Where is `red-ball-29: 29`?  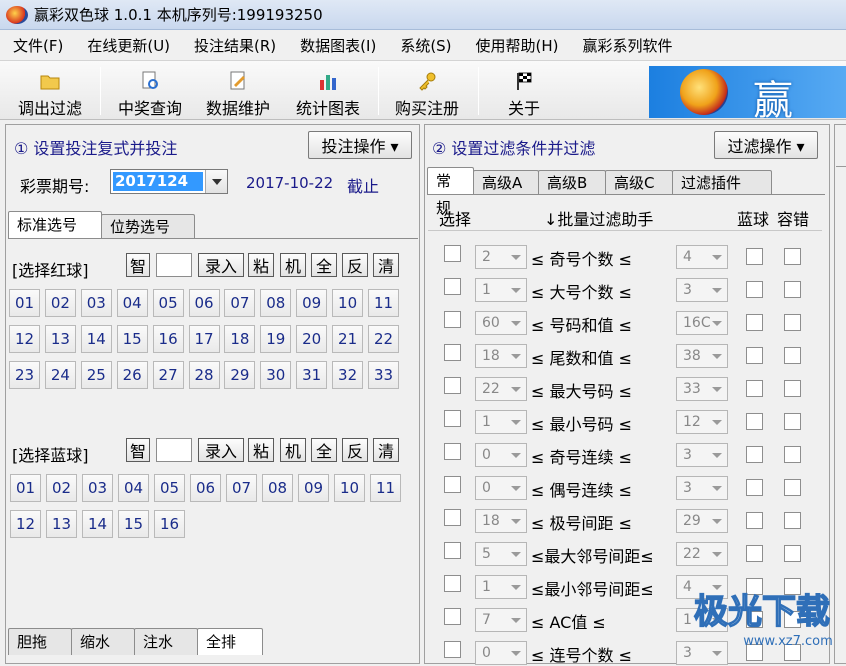
red-ball-29: 29 is located at coordinates (240, 375).